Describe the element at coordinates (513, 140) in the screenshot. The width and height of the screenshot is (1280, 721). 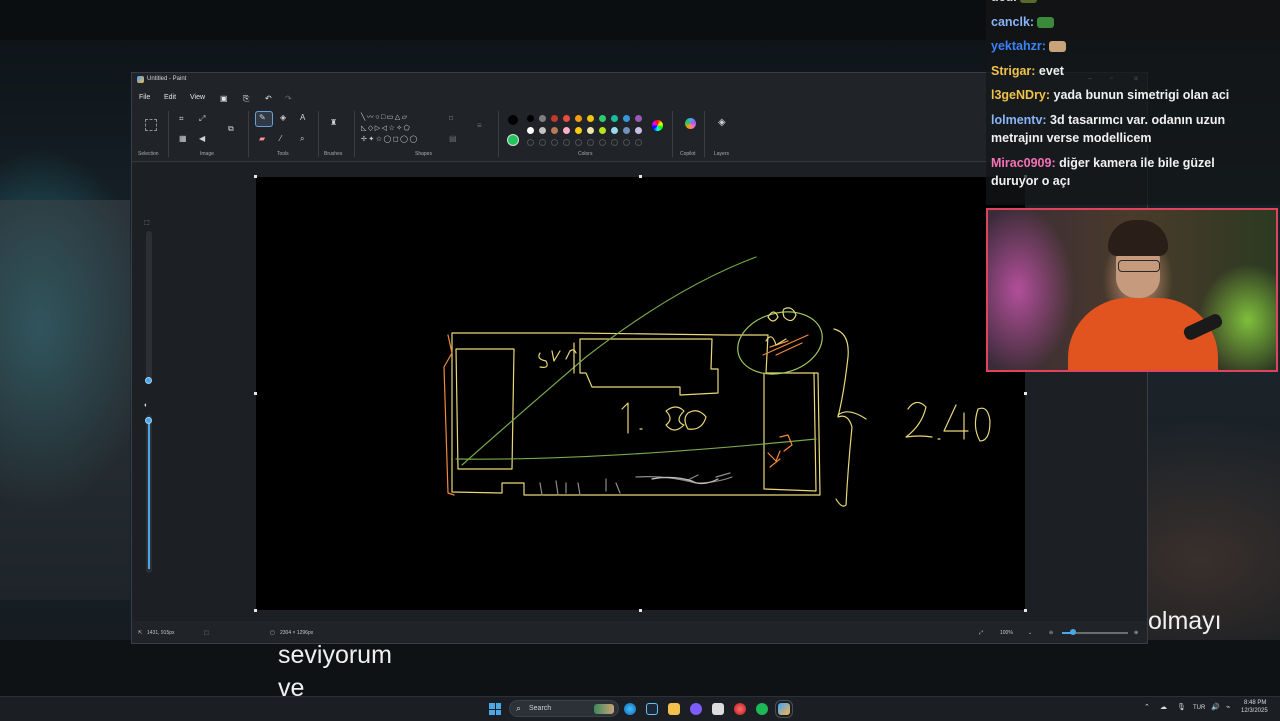
I see `secondary-color-swatch` at that location.